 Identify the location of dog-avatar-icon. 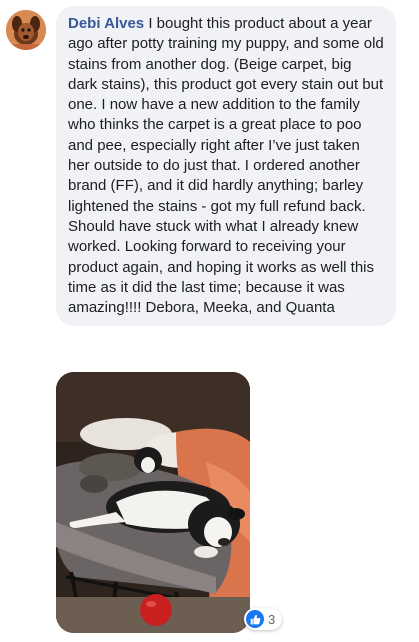
(26, 30).